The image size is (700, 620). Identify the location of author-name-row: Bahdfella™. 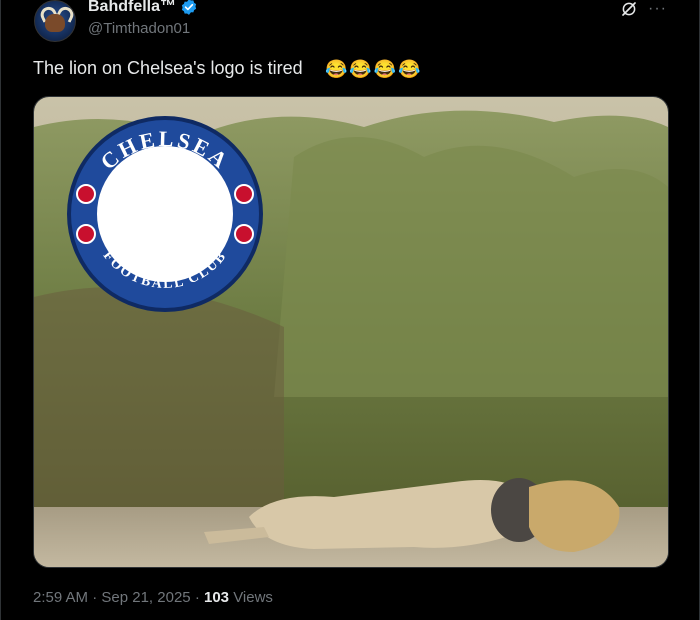
(143, 8).